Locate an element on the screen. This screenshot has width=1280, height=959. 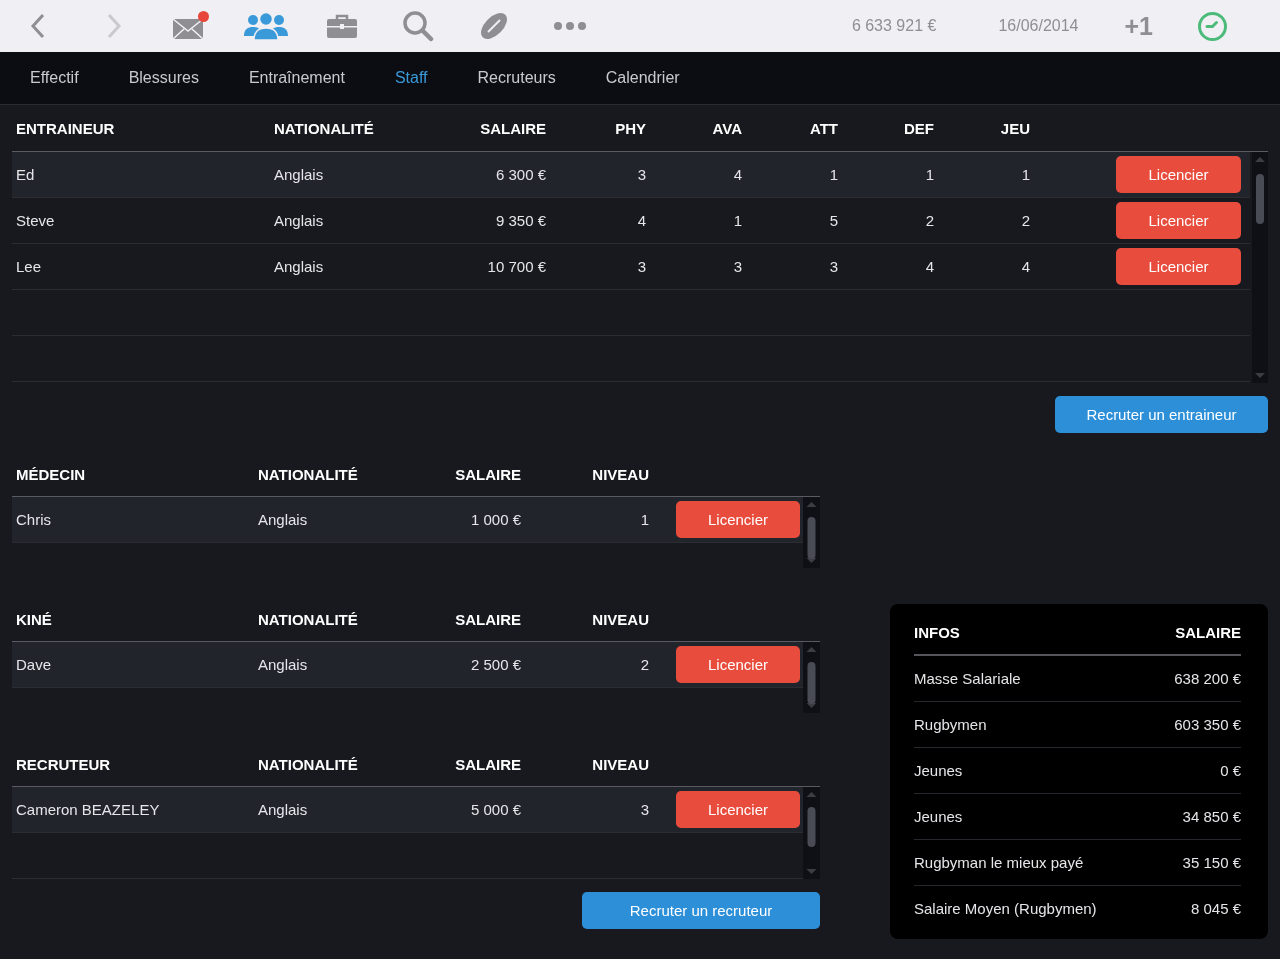
table-cell-text: 9 350 € is located at coordinates (520, 220).